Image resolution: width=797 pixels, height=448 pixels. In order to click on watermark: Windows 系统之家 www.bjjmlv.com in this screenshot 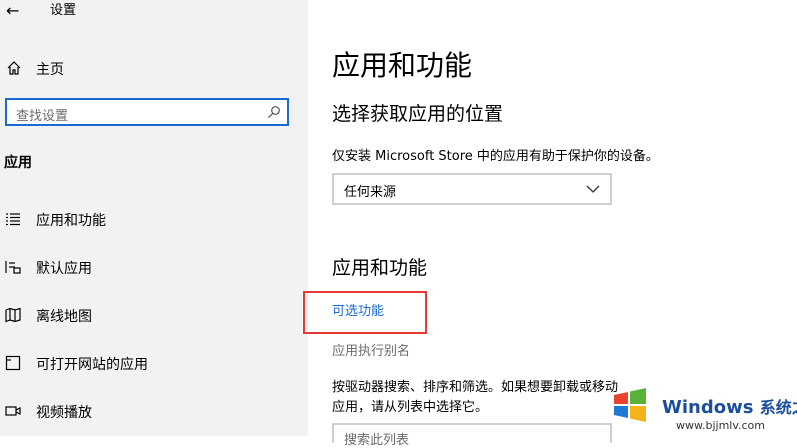, I will do `click(703, 408)`.